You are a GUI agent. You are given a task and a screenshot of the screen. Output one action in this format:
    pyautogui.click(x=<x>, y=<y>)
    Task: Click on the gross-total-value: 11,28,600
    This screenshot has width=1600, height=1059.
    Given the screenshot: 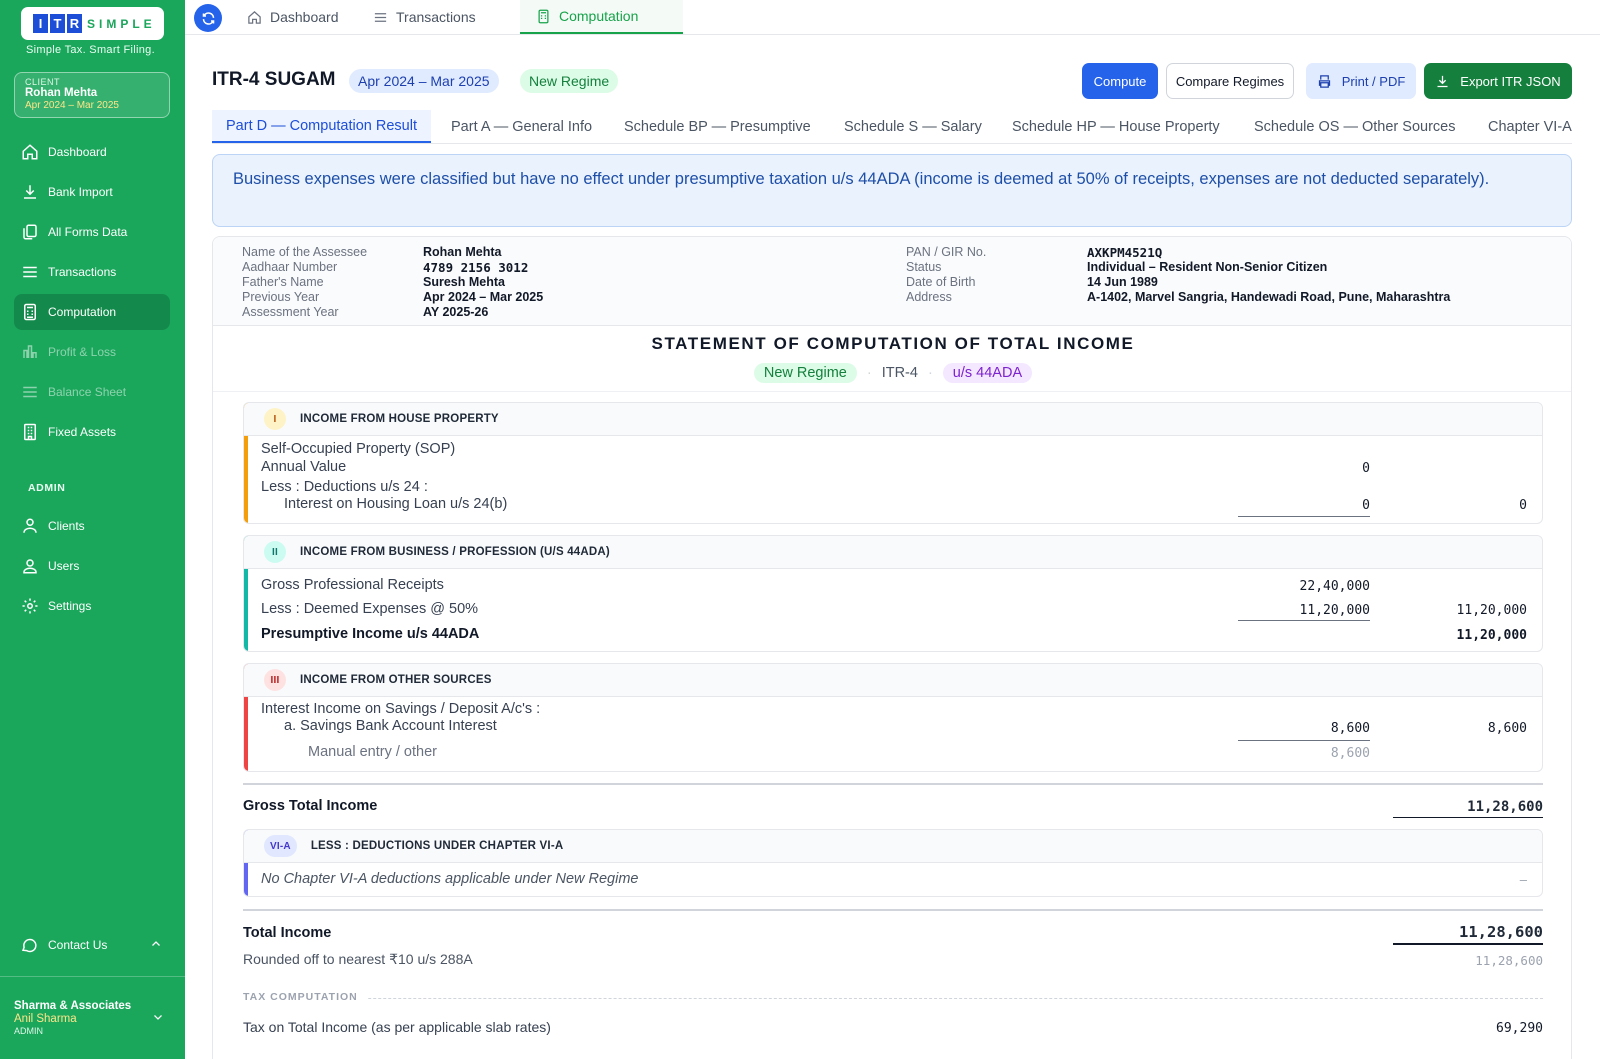 What is the action you would take?
    pyautogui.click(x=1468, y=808)
    